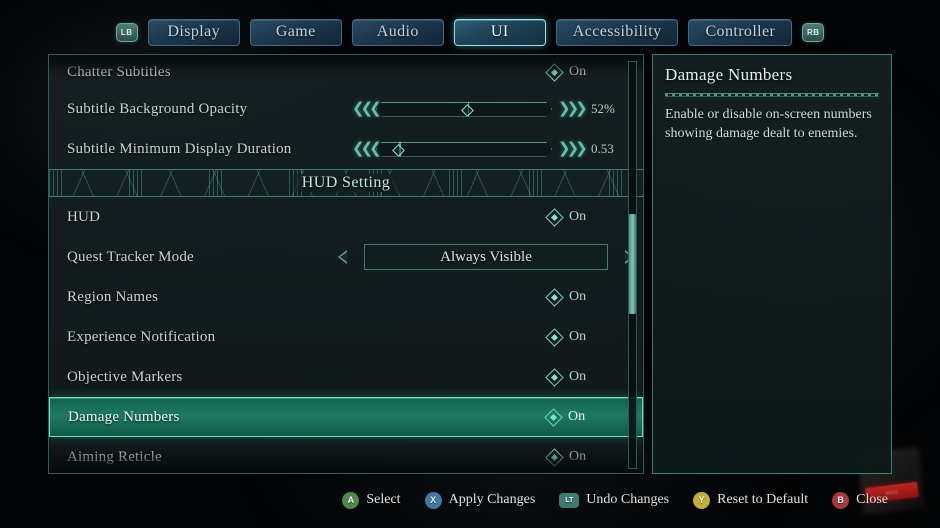  I want to click on tab-game: Game, so click(295, 32).